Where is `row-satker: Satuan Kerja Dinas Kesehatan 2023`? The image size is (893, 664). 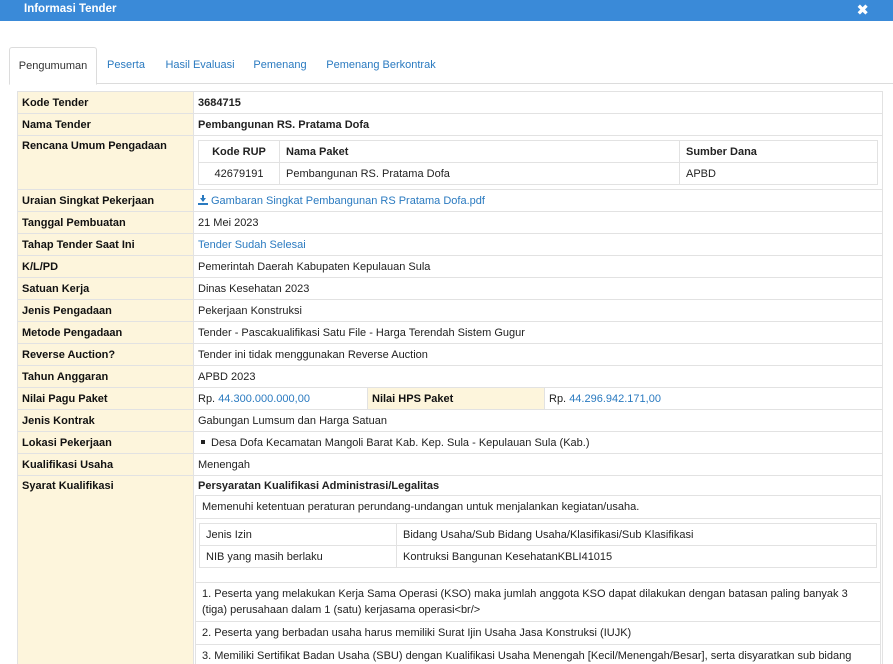 row-satker: Satuan Kerja Dinas Kesehatan 2023 is located at coordinates (450, 288).